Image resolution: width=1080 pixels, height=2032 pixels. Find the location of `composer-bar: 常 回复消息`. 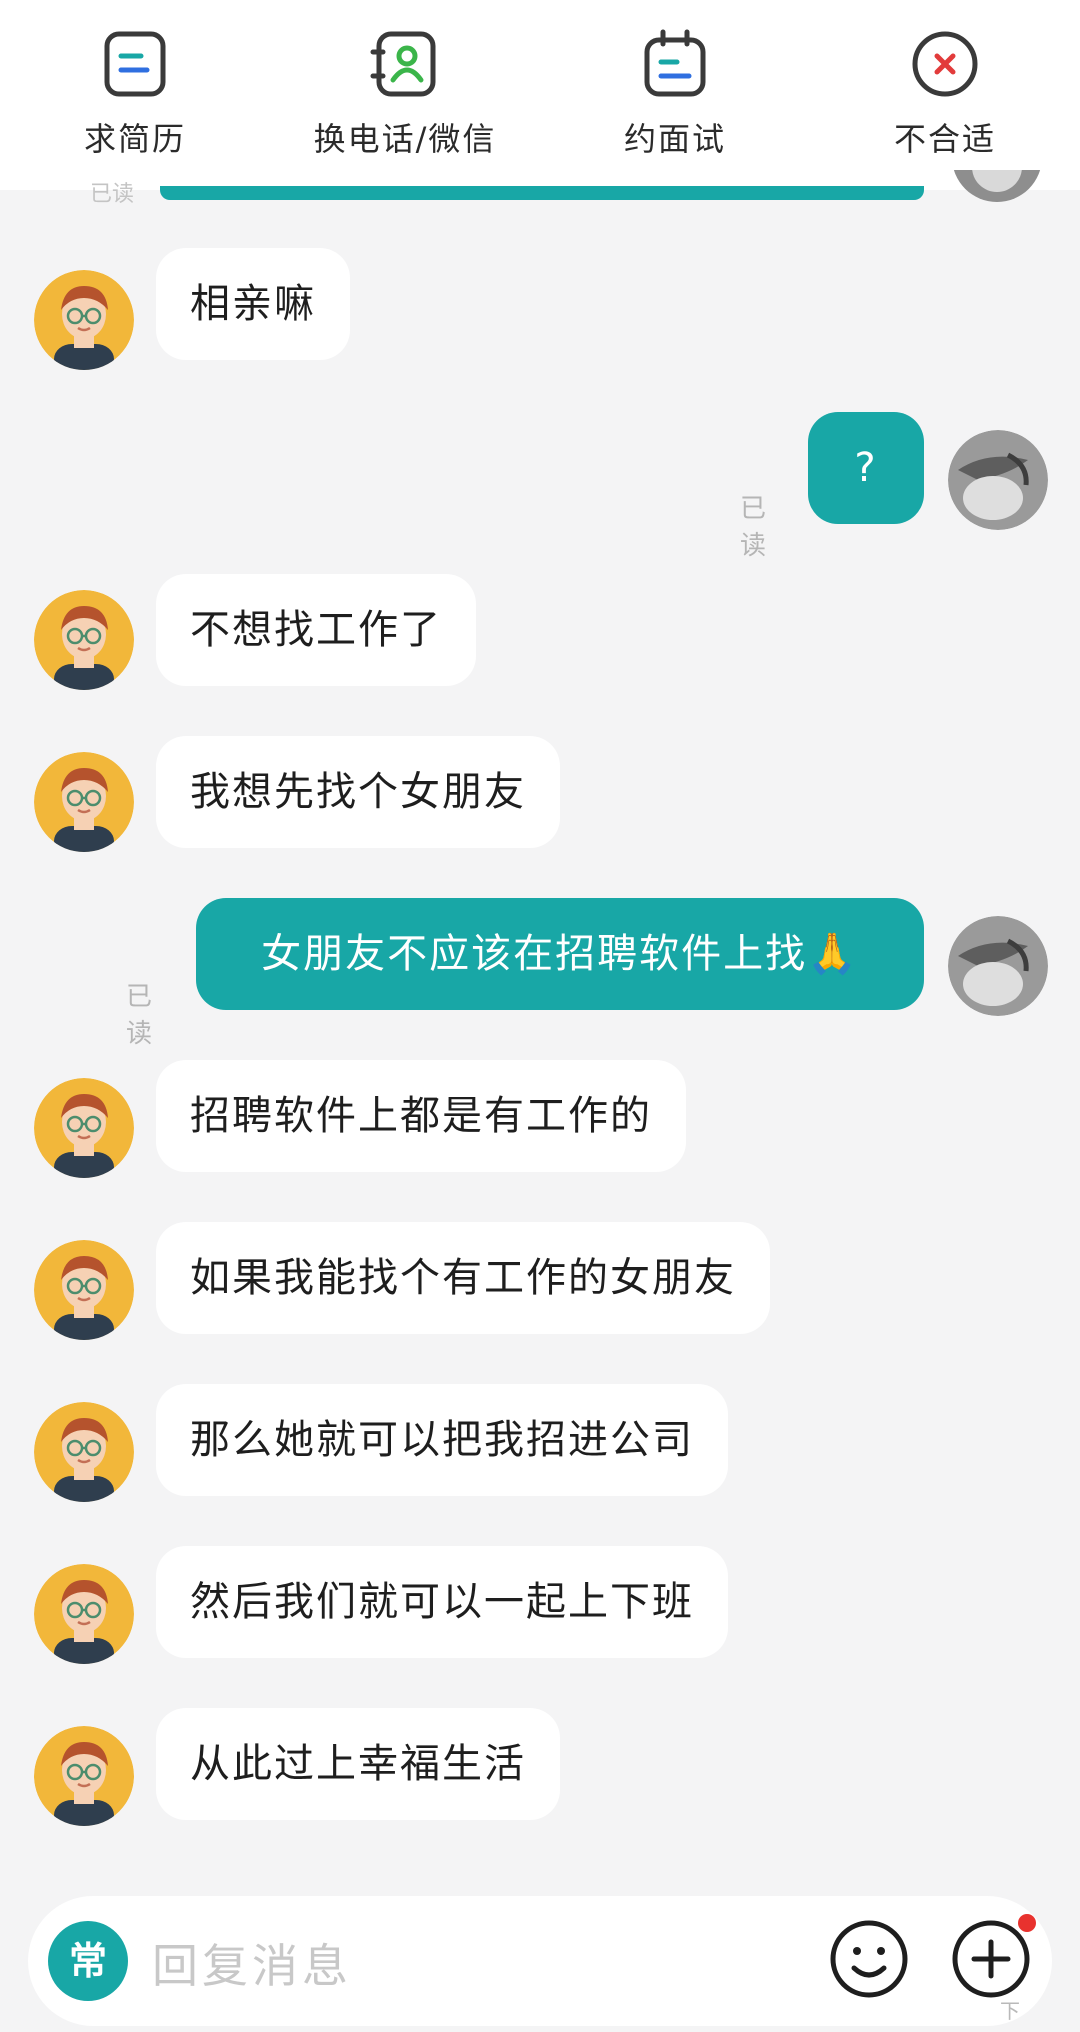

composer-bar: 常 回复消息 is located at coordinates (540, 1950).